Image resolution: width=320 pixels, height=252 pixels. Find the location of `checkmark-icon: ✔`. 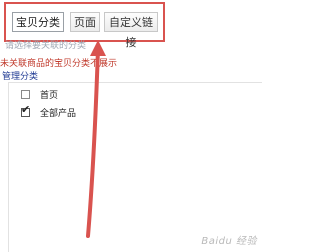

checkmark-icon: ✔ is located at coordinates (26, 109).